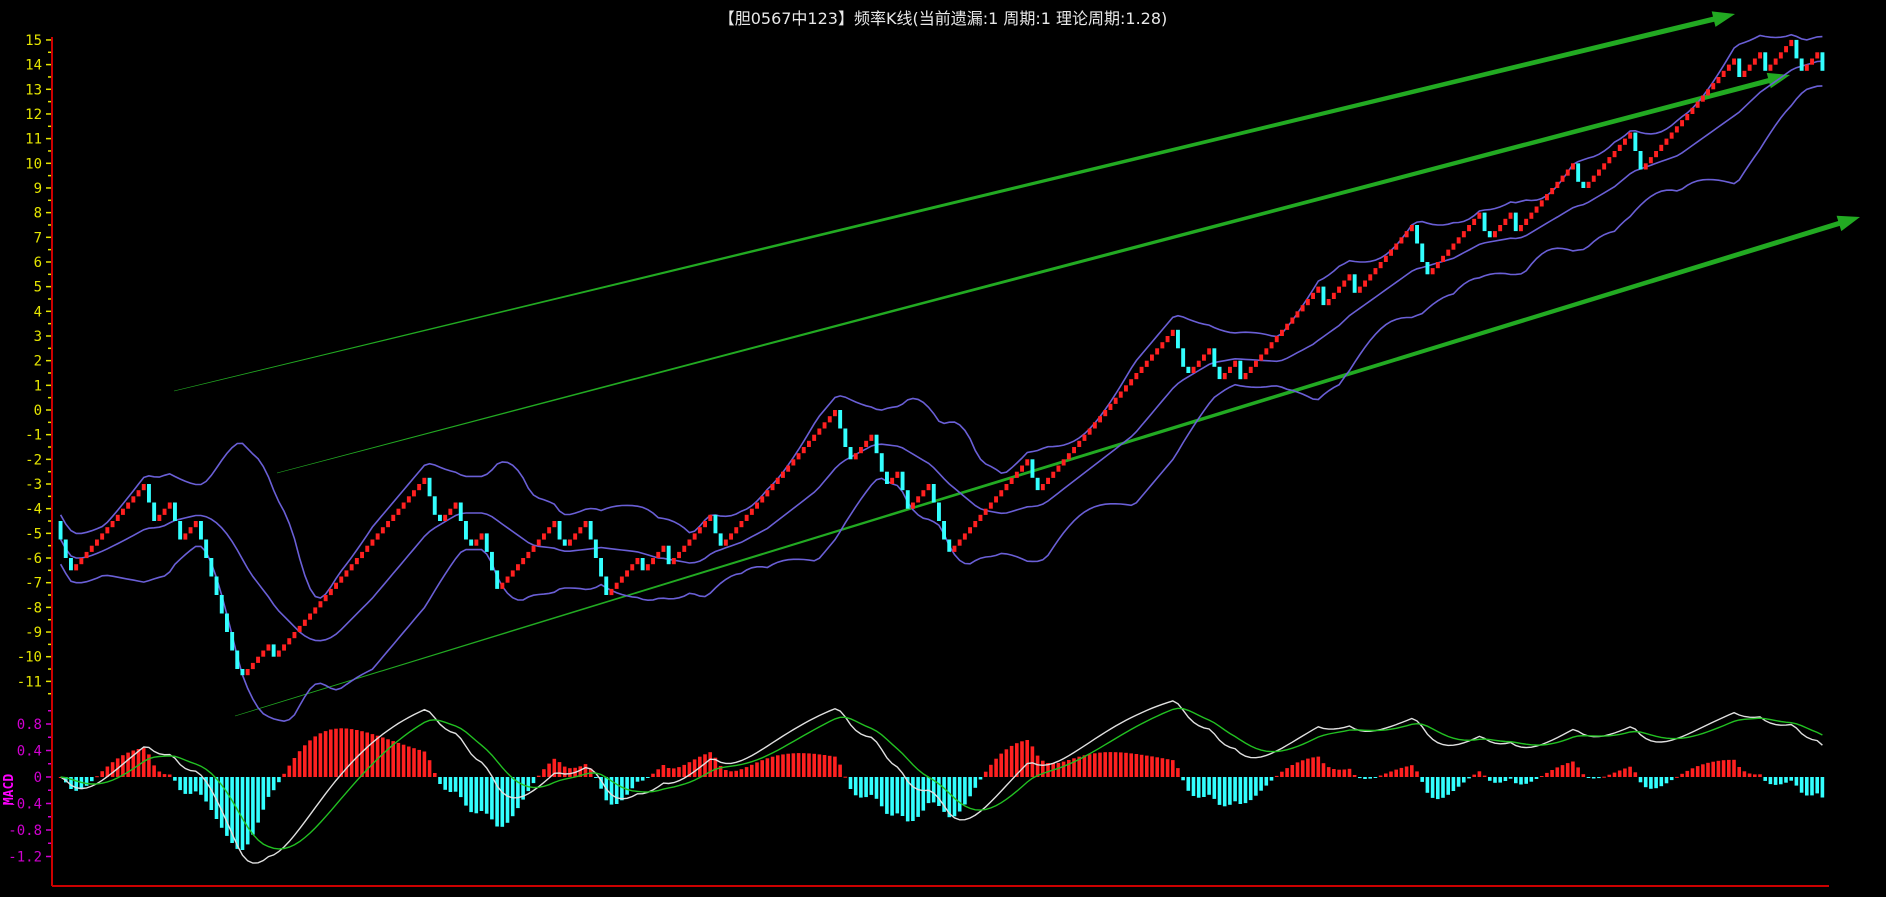  I want to click on price-tick-label: -6, so click(33, 559).